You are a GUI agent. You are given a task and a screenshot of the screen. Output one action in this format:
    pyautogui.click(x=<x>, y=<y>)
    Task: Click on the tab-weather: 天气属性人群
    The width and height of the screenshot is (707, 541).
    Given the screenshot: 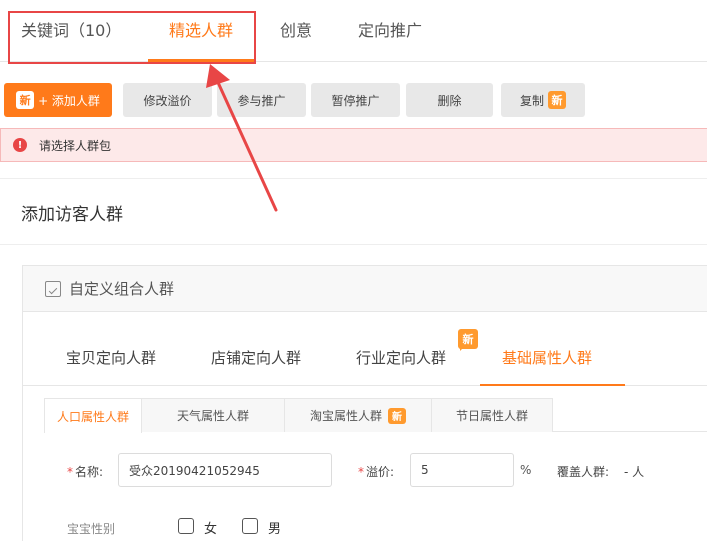 What is the action you would take?
    pyautogui.click(x=213, y=415)
    